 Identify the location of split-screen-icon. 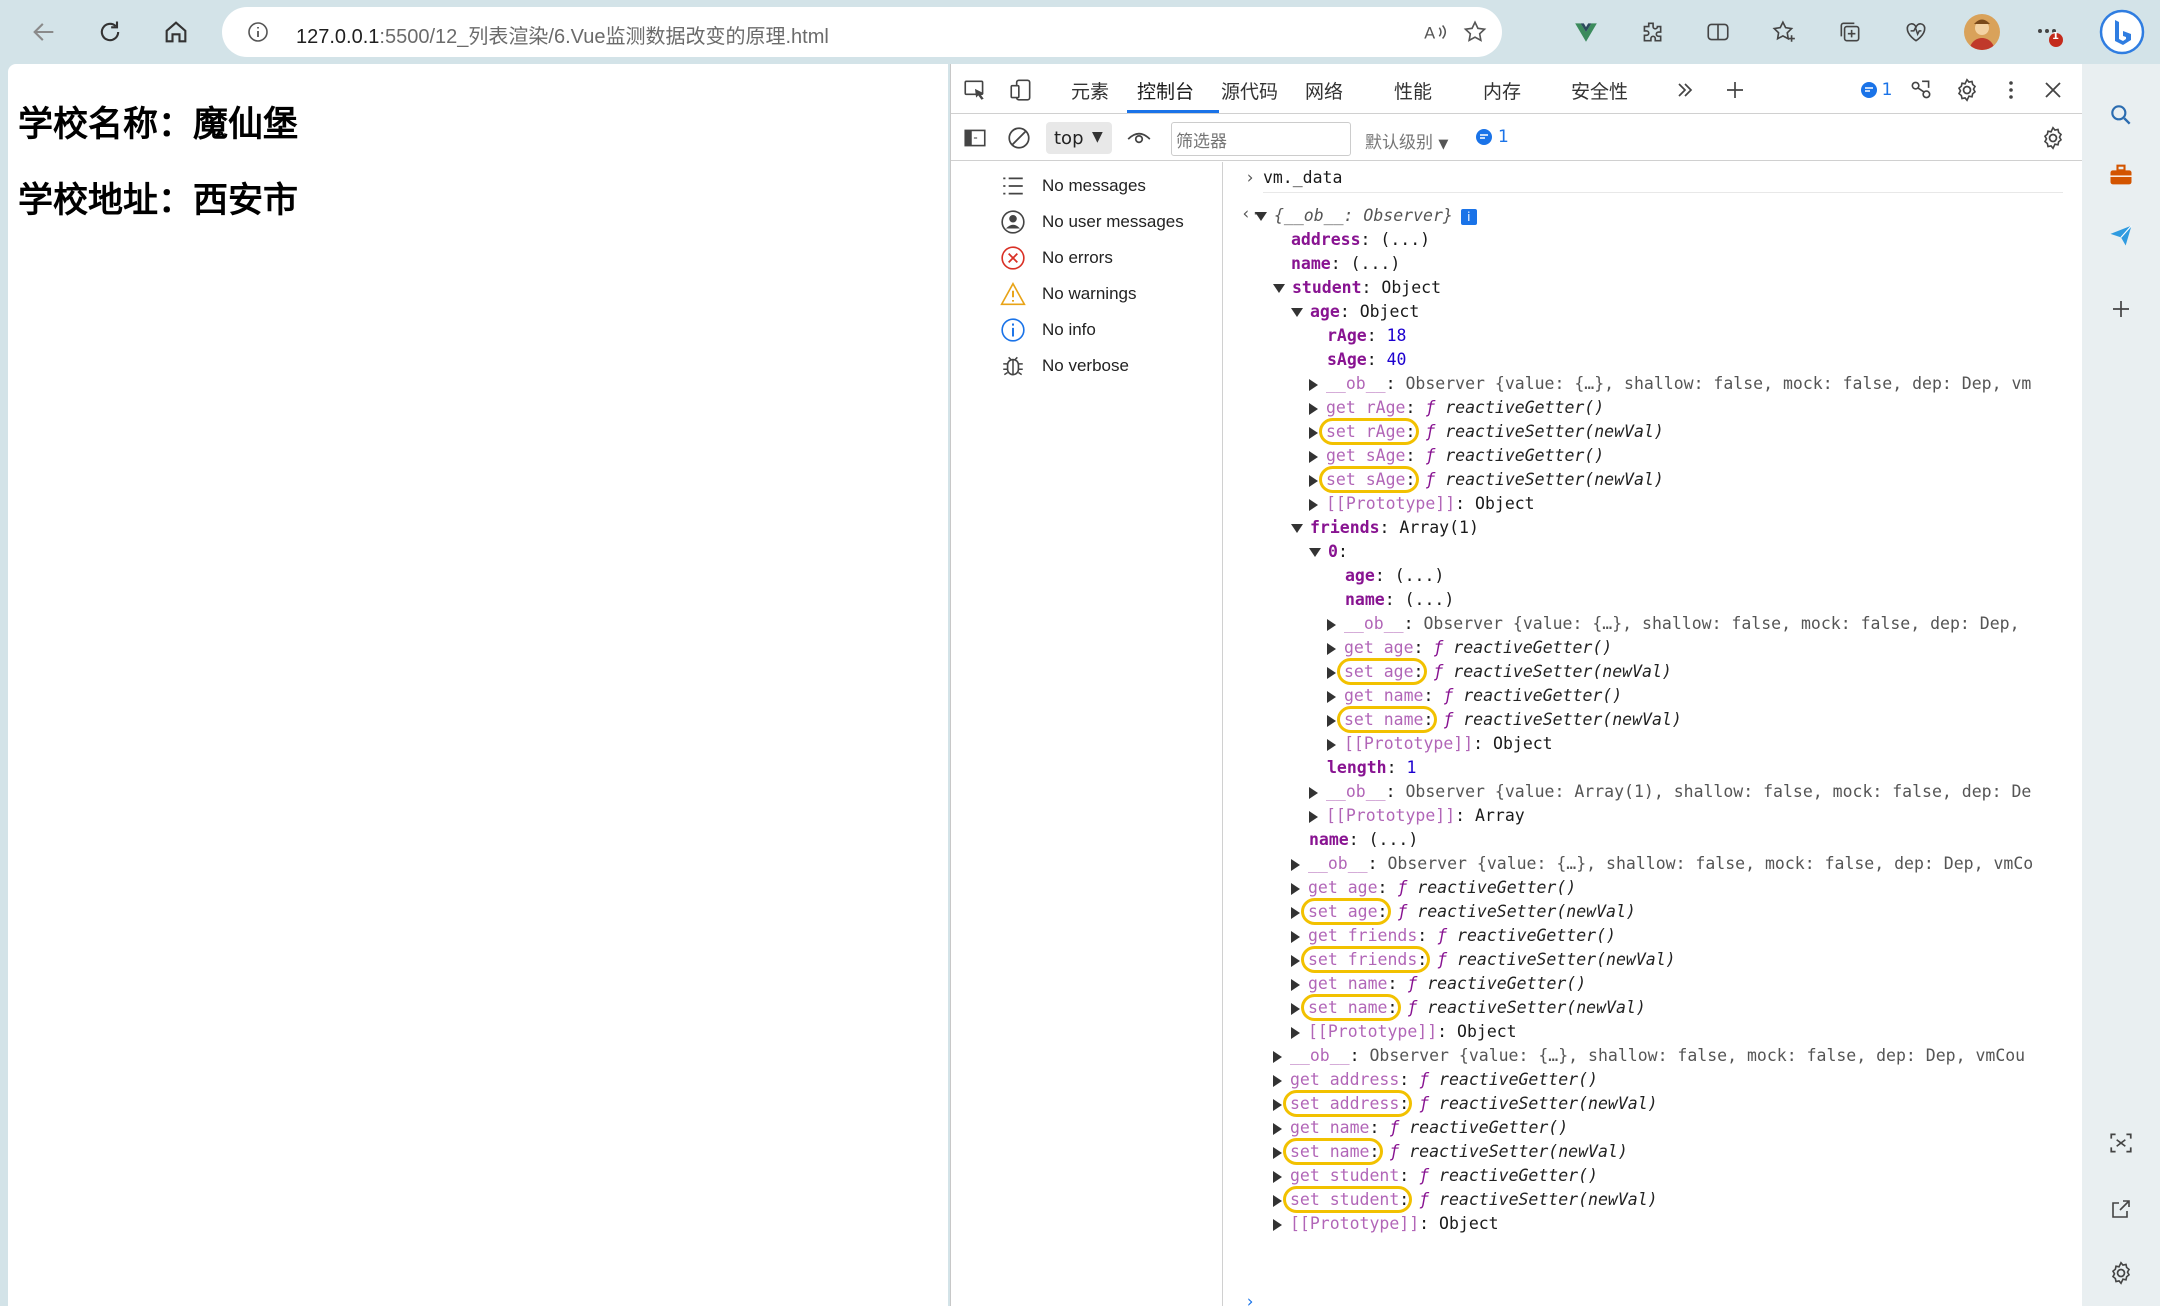
(1718, 32).